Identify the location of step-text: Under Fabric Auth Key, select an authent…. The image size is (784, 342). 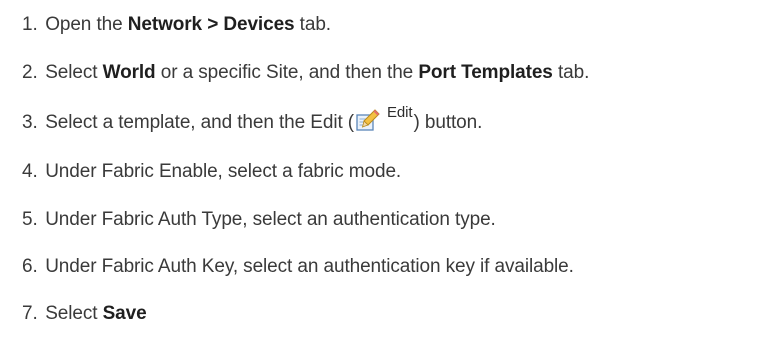
(309, 266).